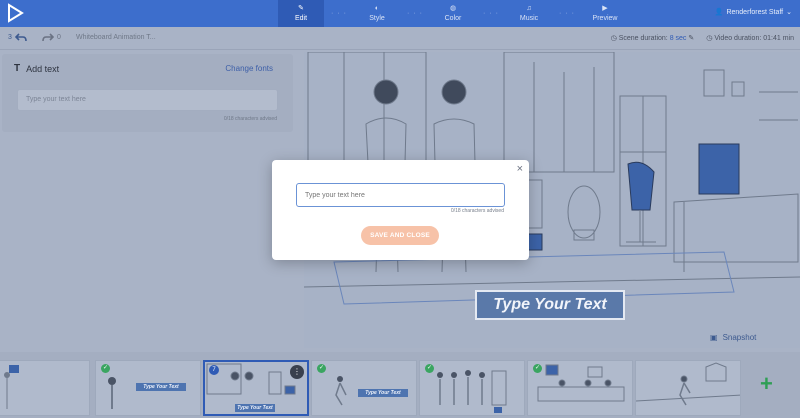 This screenshot has width=800, height=418. Describe the element at coordinates (739, 337) in the screenshot. I see `snapshot-label: Snapshot` at that location.